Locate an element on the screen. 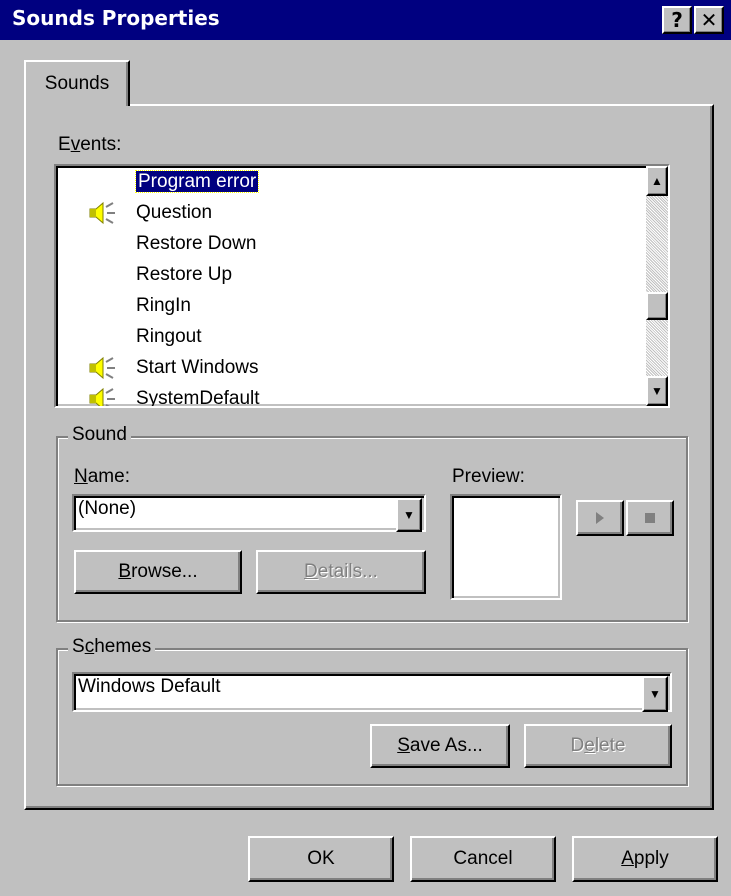 Image resolution: width=731 pixels, height=896 pixels. play-button is located at coordinates (600, 518).